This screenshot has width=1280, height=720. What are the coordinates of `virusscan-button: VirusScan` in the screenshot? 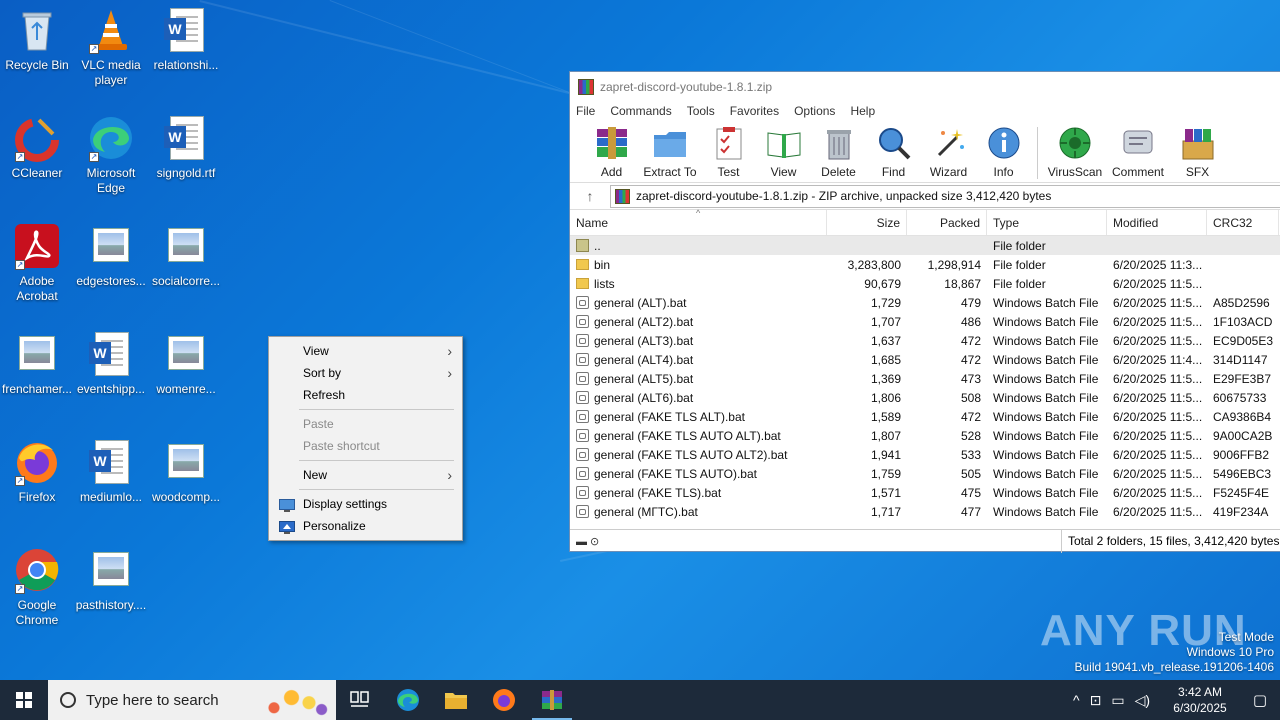 It's located at (1075, 152).